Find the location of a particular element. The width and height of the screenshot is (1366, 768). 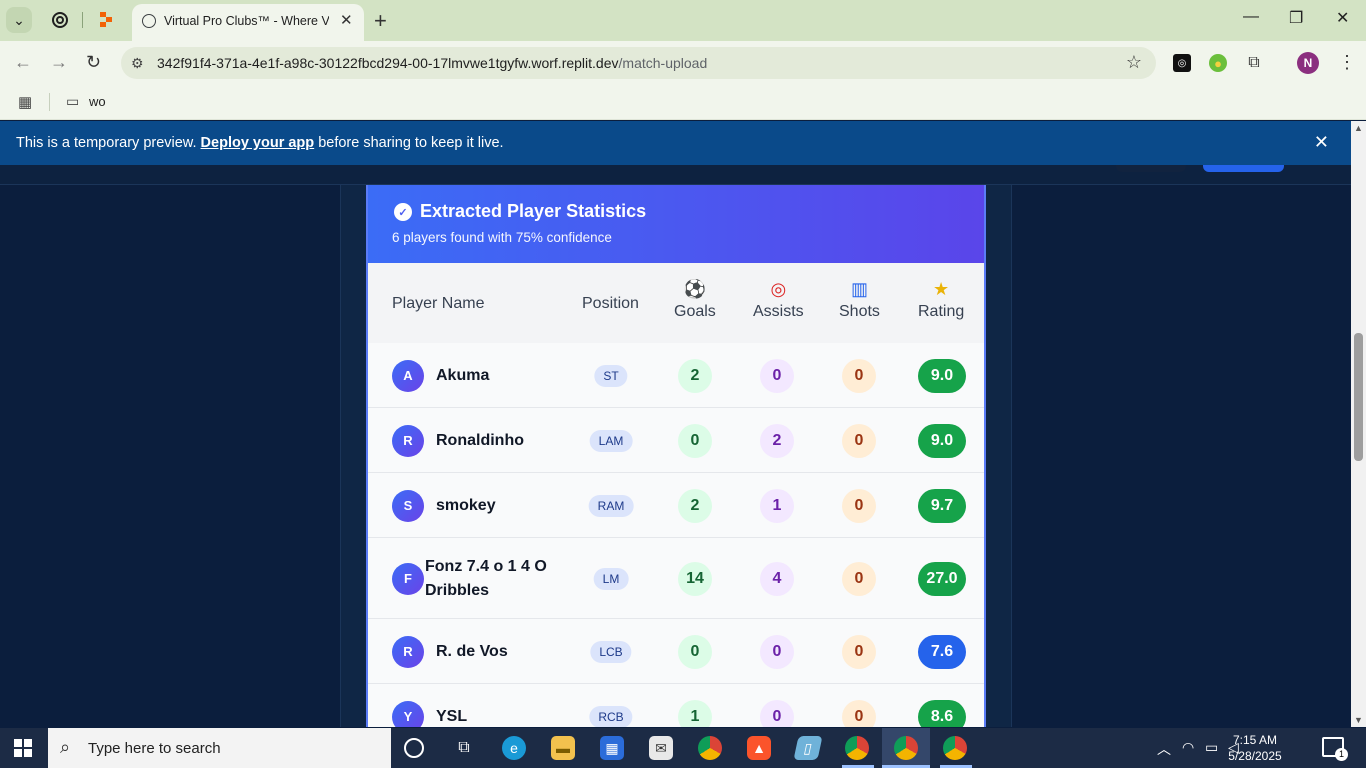

page-scrollbar: ▲ ▼ is located at coordinates (1358, 424).